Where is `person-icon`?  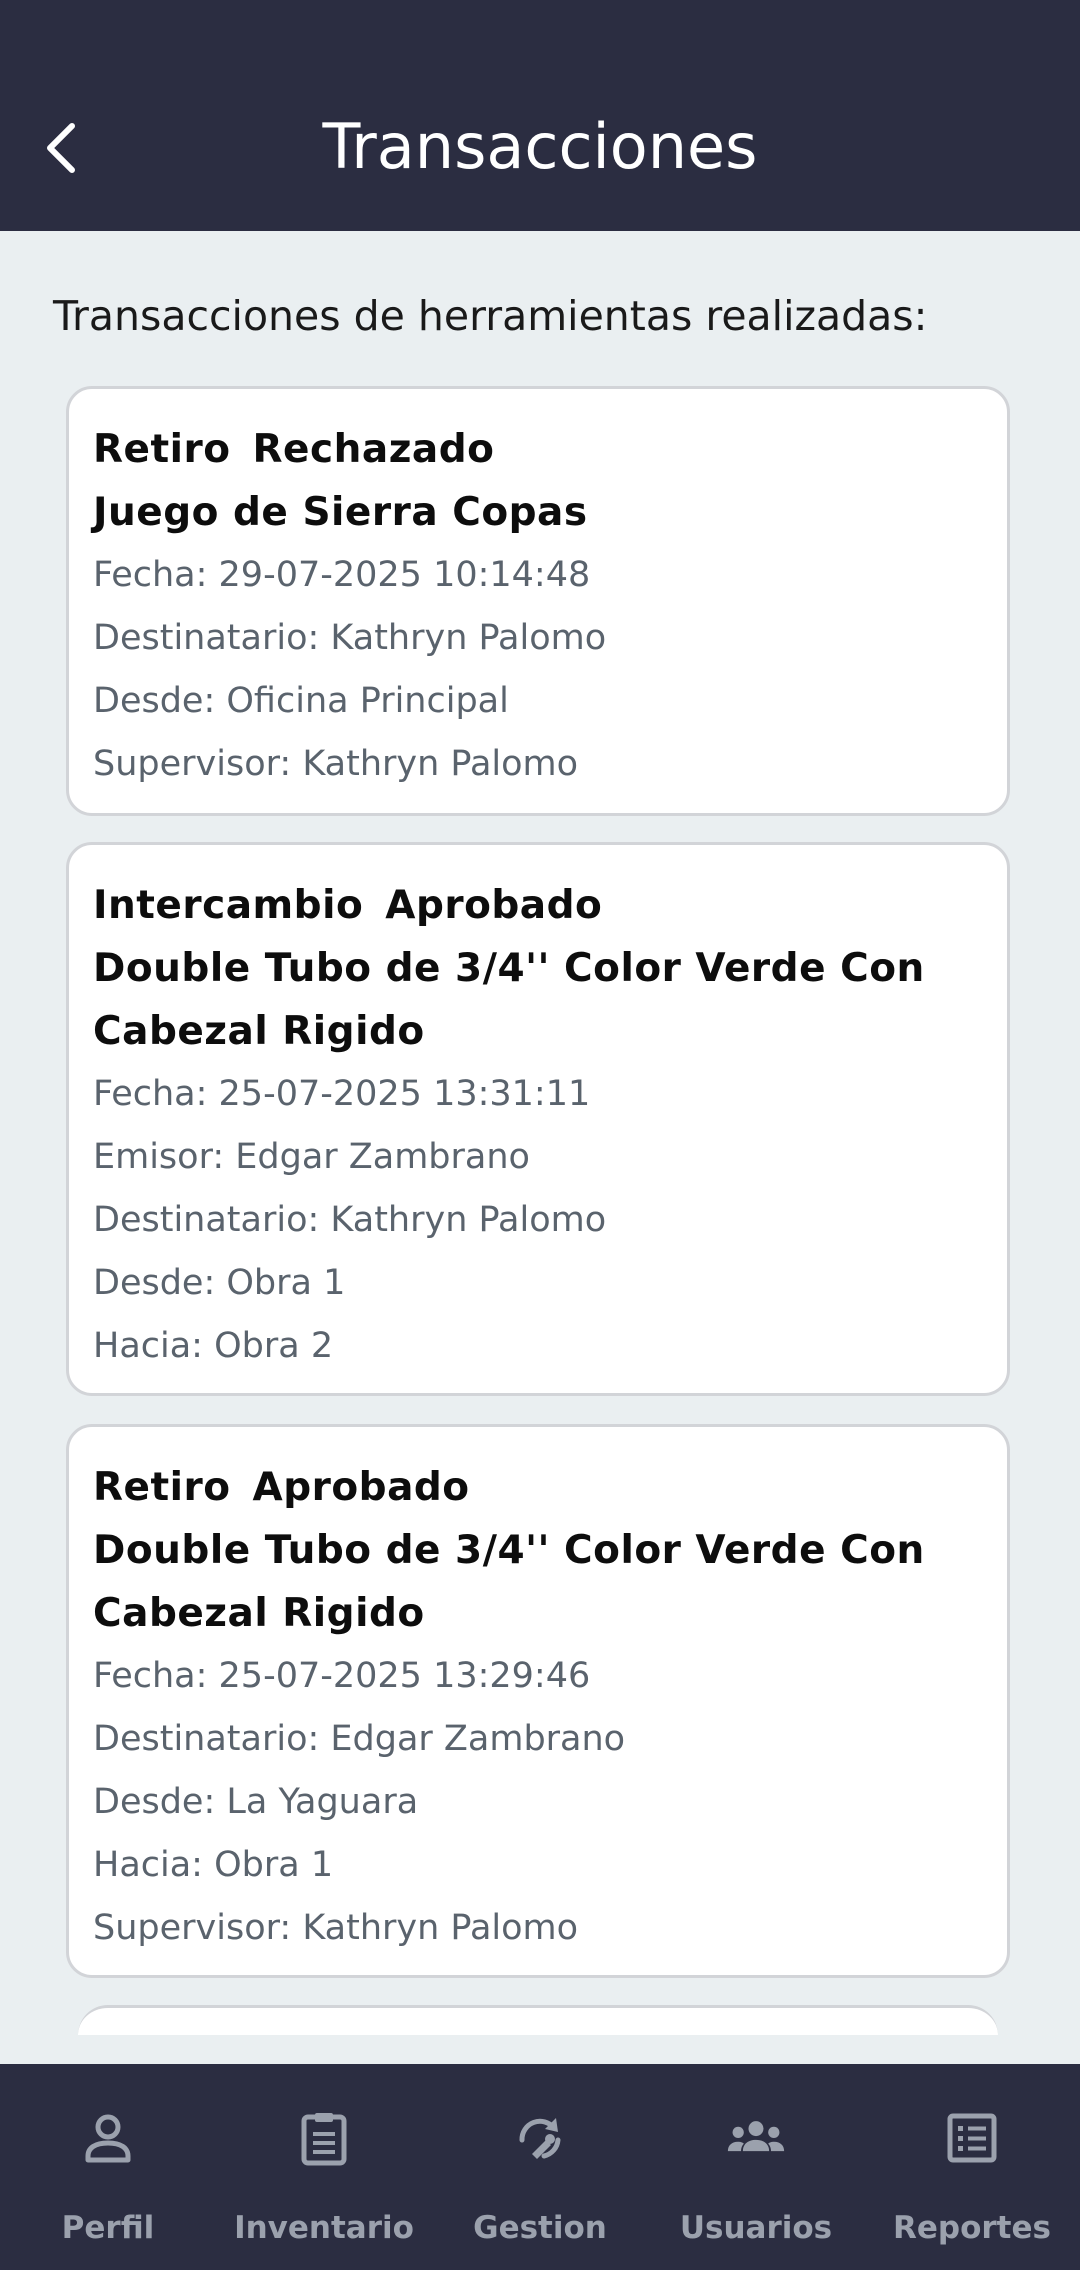
person-icon is located at coordinates (108, 2138).